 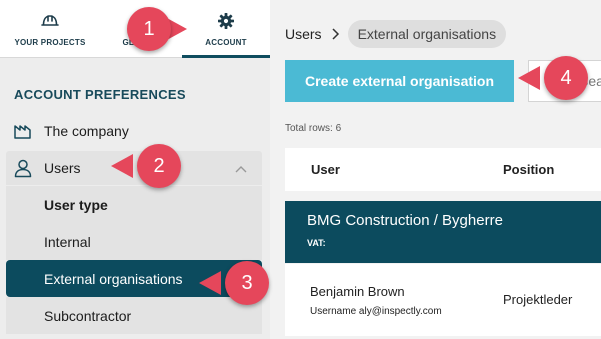 What do you see at coordinates (226, 21) in the screenshot?
I see `gear-icon` at bounding box center [226, 21].